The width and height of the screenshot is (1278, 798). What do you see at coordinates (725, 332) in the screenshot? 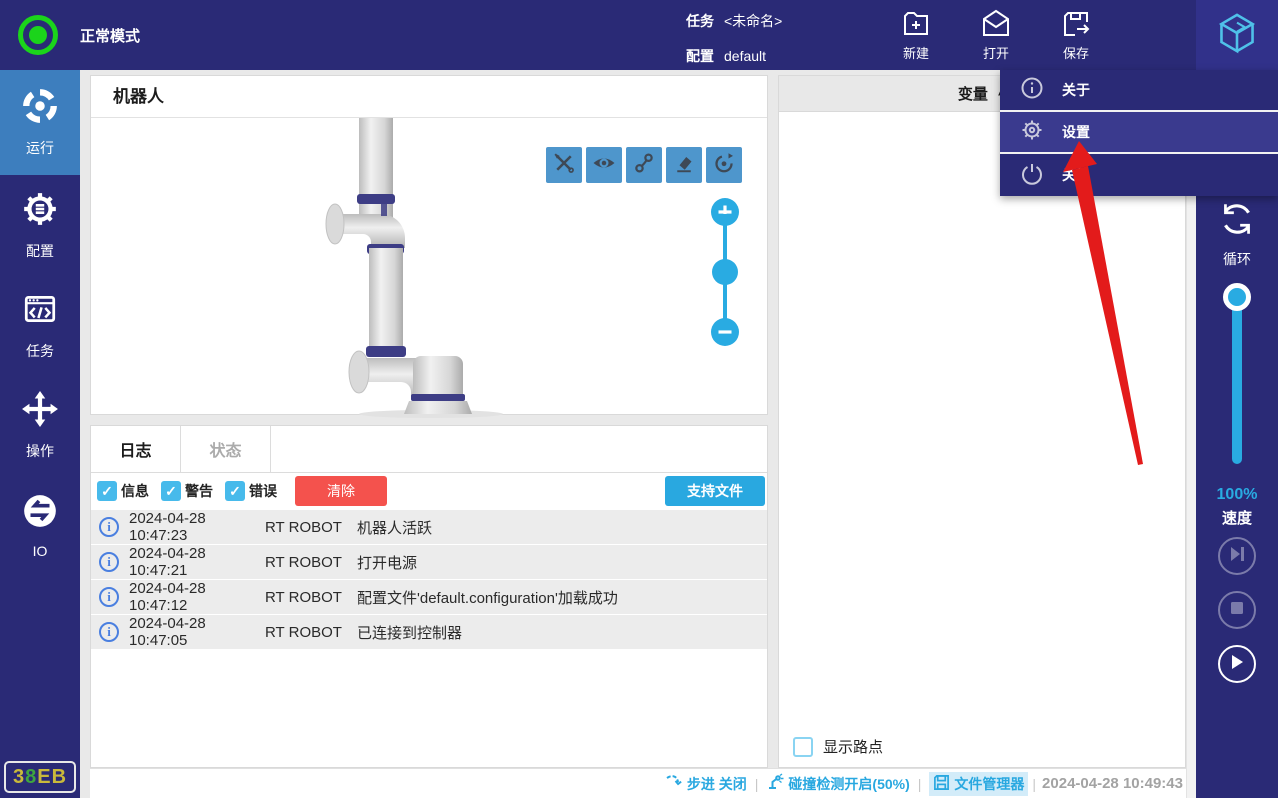
I see `zoom-out-button` at bounding box center [725, 332].